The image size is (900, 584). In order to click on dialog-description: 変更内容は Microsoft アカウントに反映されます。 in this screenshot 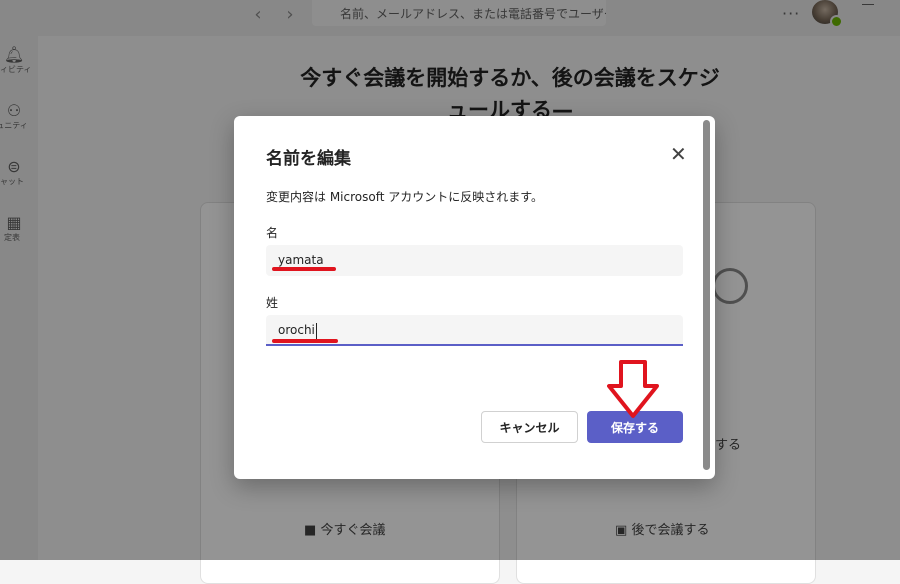, I will do `click(405, 197)`.